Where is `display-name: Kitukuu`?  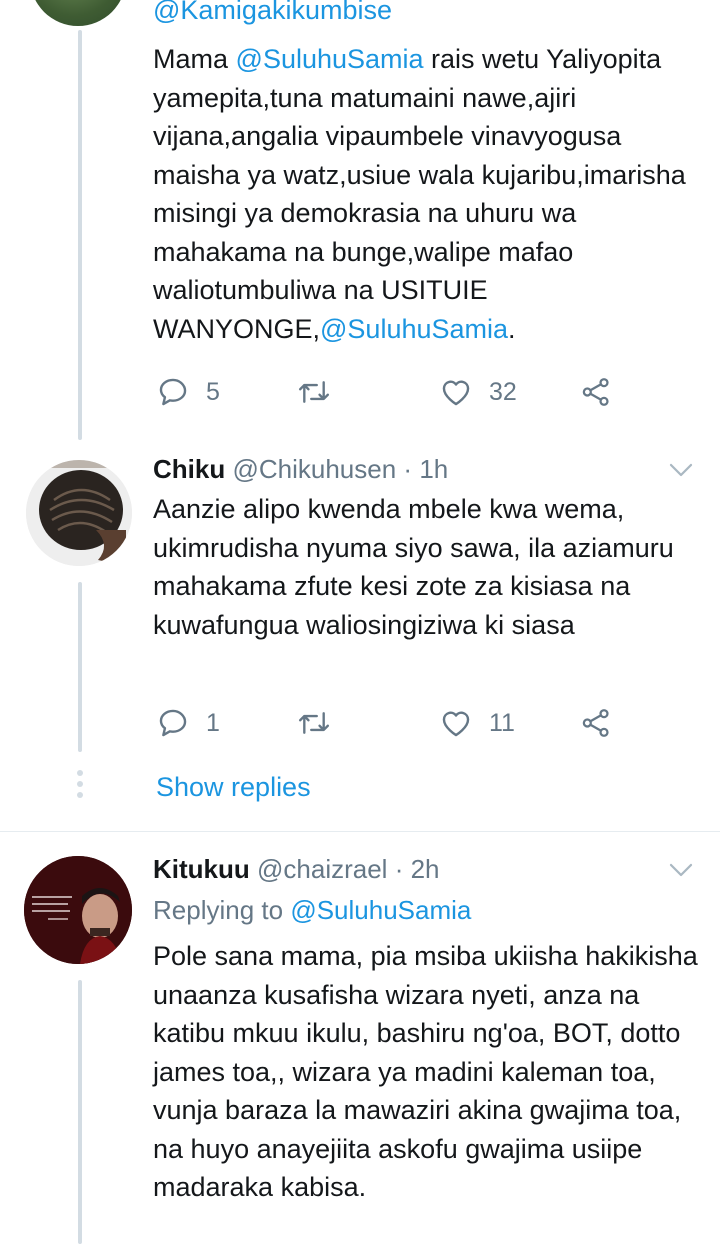 display-name: Kitukuu is located at coordinates (201, 869).